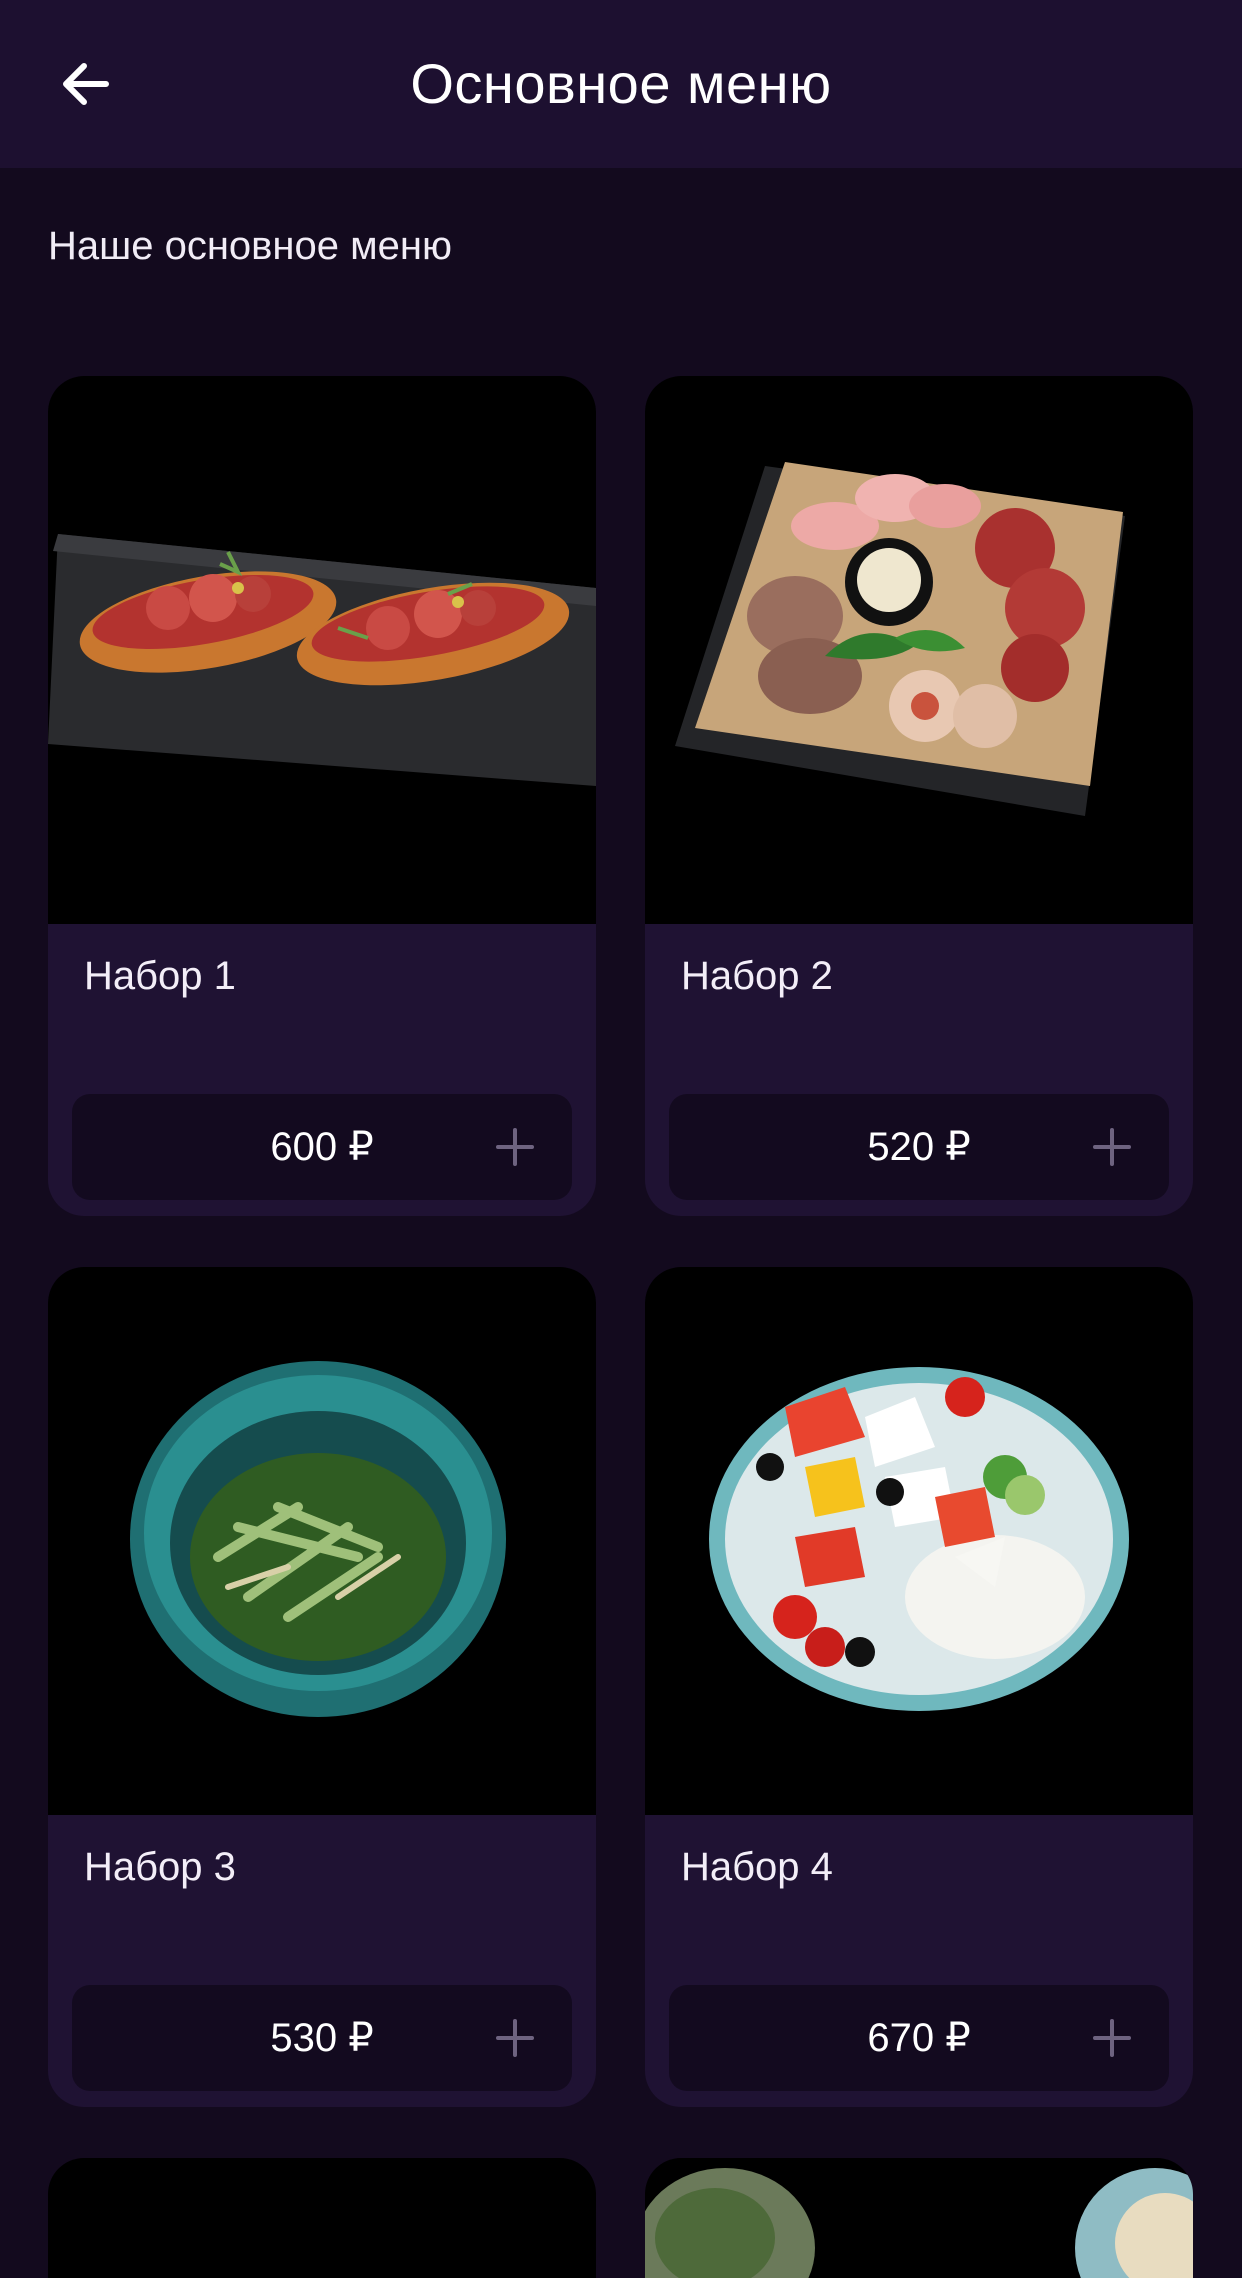 This screenshot has height=2278, width=1242. Describe the element at coordinates (919, 1541) in the screenshot. I see `dish-photo-greek-salad` at that location.